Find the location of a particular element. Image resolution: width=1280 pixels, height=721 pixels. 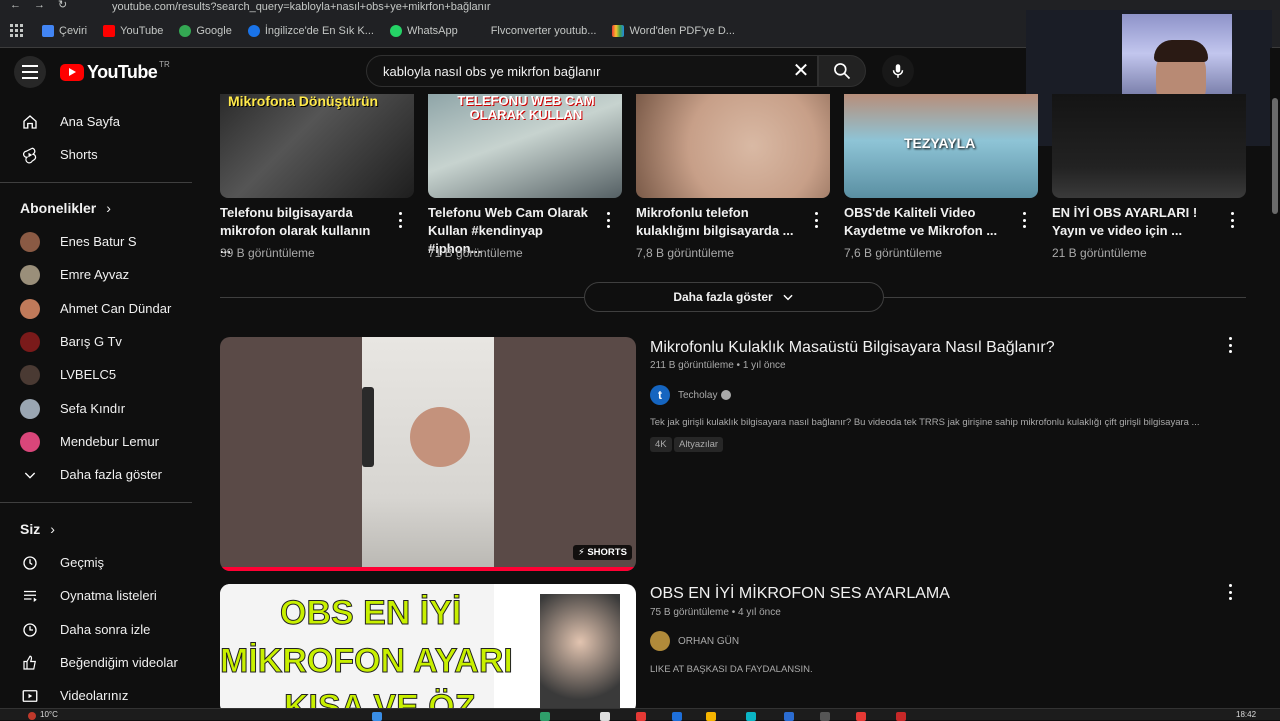

sidebar-subscription: Sefa Kındır is located at coordinates (102, 408).